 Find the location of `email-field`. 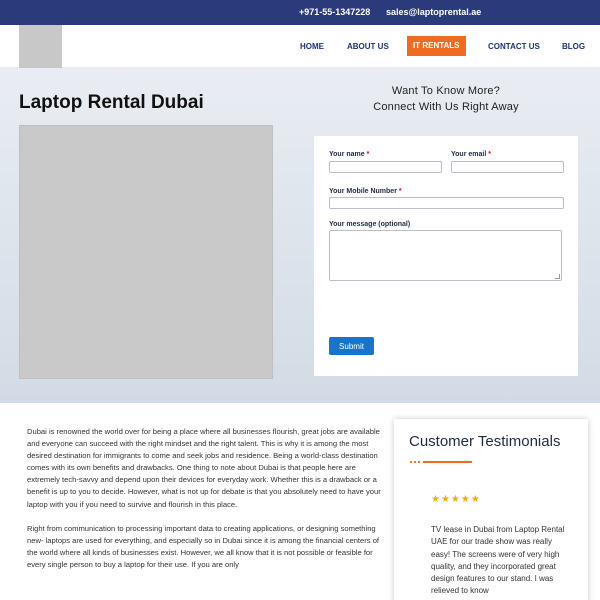

email-field is located at coordinates (507, 167).